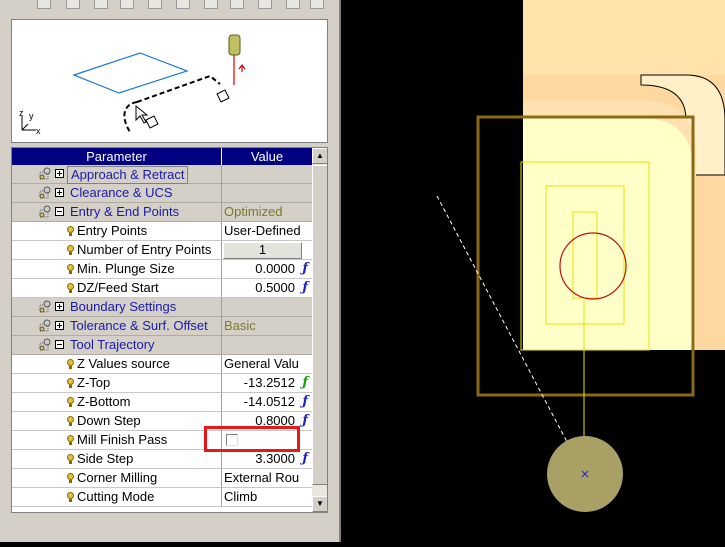 Image resolution: width=725 pixels, height=547 pixels. What do you see at coordinates (125, 211) in the screenshot?
I see `group-label: Entry & End Points` at bounding box center [125, 211].